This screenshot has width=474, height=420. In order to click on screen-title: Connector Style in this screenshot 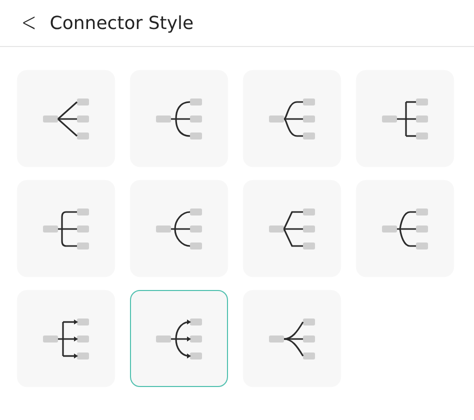, I will do `click(122, 23)`.